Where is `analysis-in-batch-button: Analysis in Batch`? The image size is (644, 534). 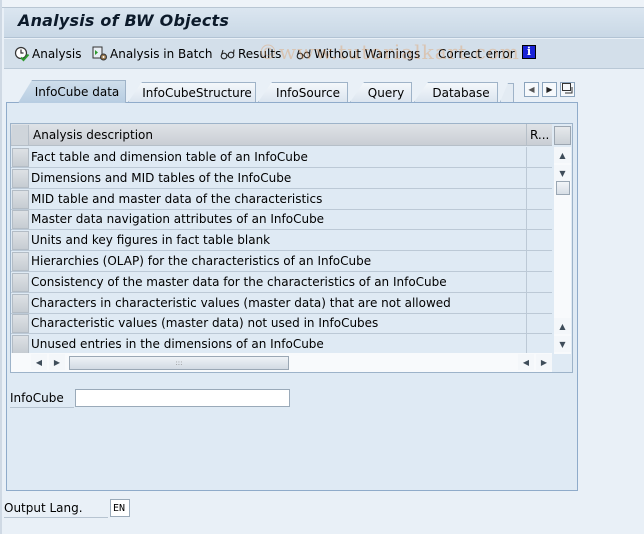 analysis-in-batch-button: Analysis in Batch is located at coordinates (152, 54).